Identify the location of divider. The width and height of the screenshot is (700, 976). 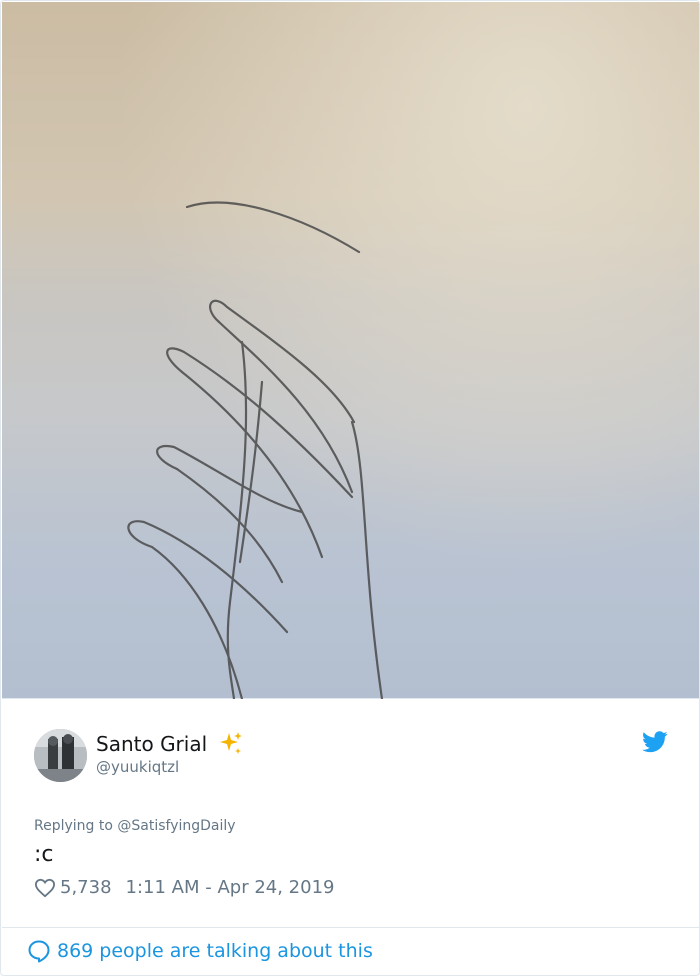
(350, 927).